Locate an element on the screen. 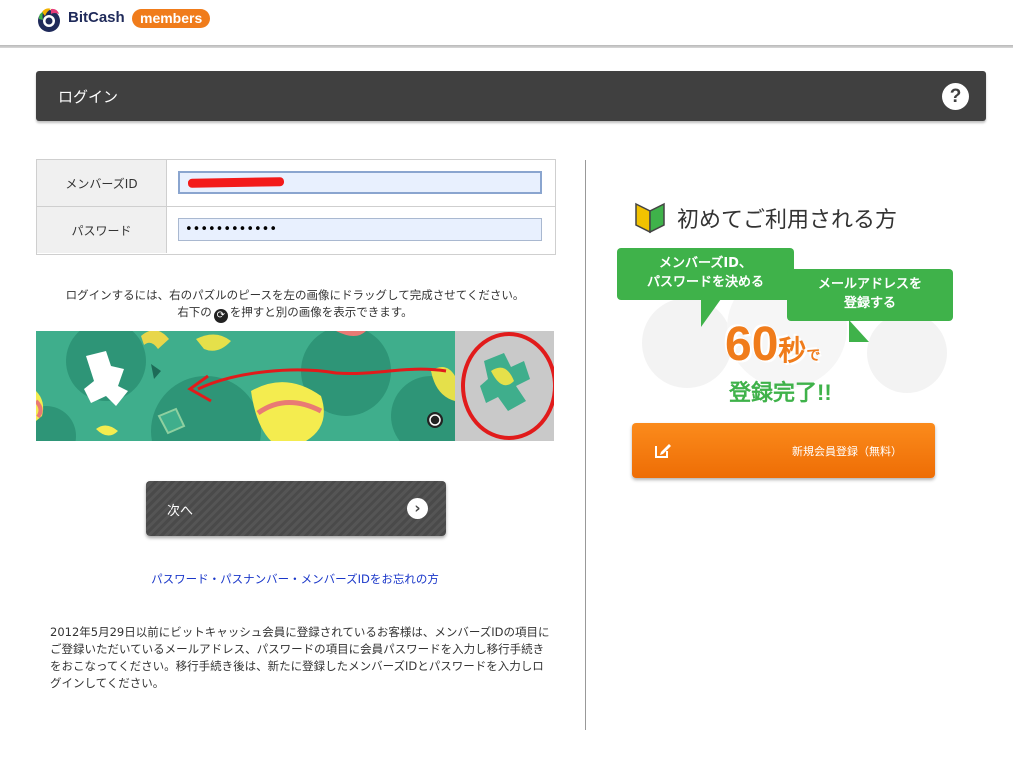 The width and height of the screenshot is (1013, 765). login-form: メンバーズID パスワード is located at coordinates (296, 207).